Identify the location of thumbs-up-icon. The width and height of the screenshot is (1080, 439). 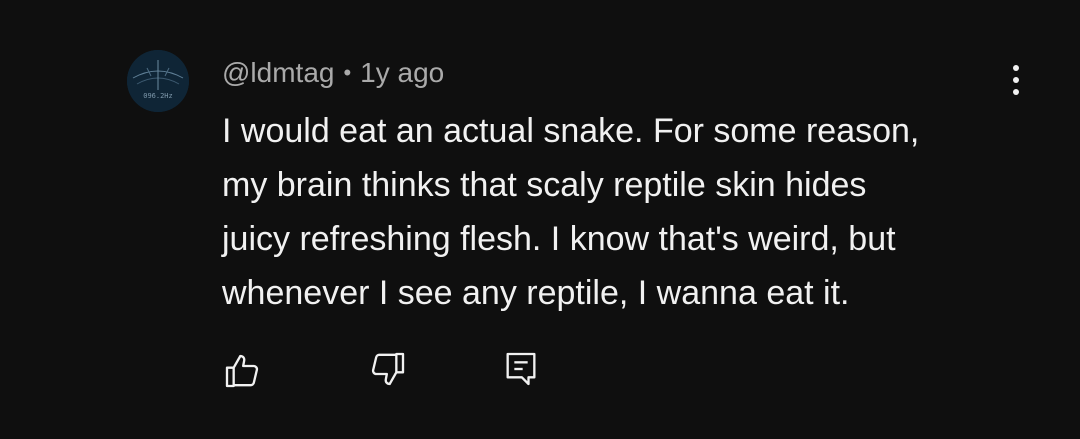
(242, 371).